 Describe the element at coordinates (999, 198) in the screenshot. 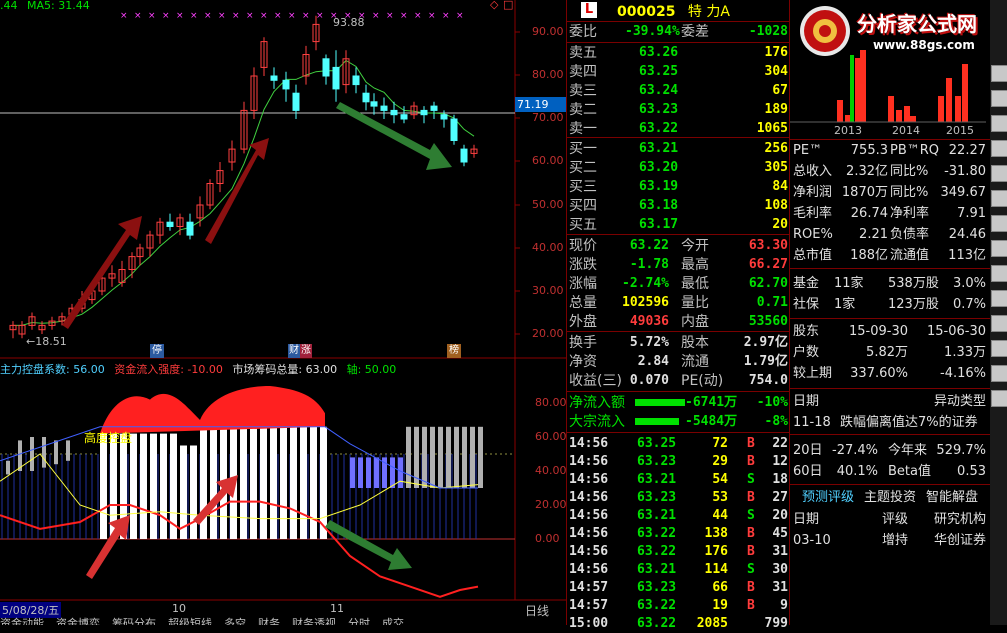

I see `indicator-icon` at that location.